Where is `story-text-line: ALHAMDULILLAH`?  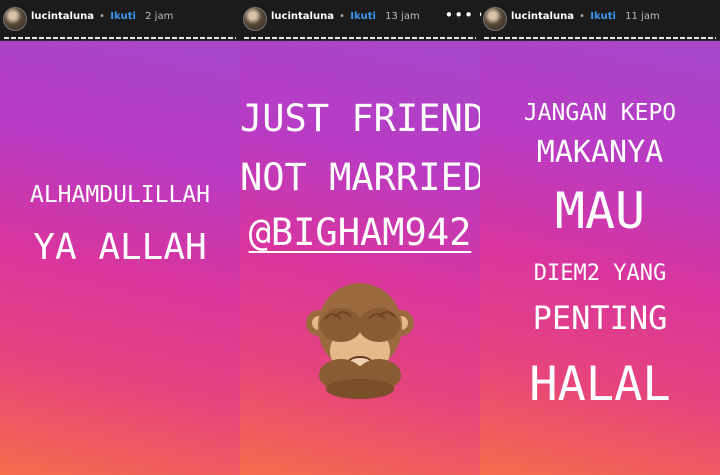
story-text-line: ALHAMDULILLAH is located at coordinates (119, 195).